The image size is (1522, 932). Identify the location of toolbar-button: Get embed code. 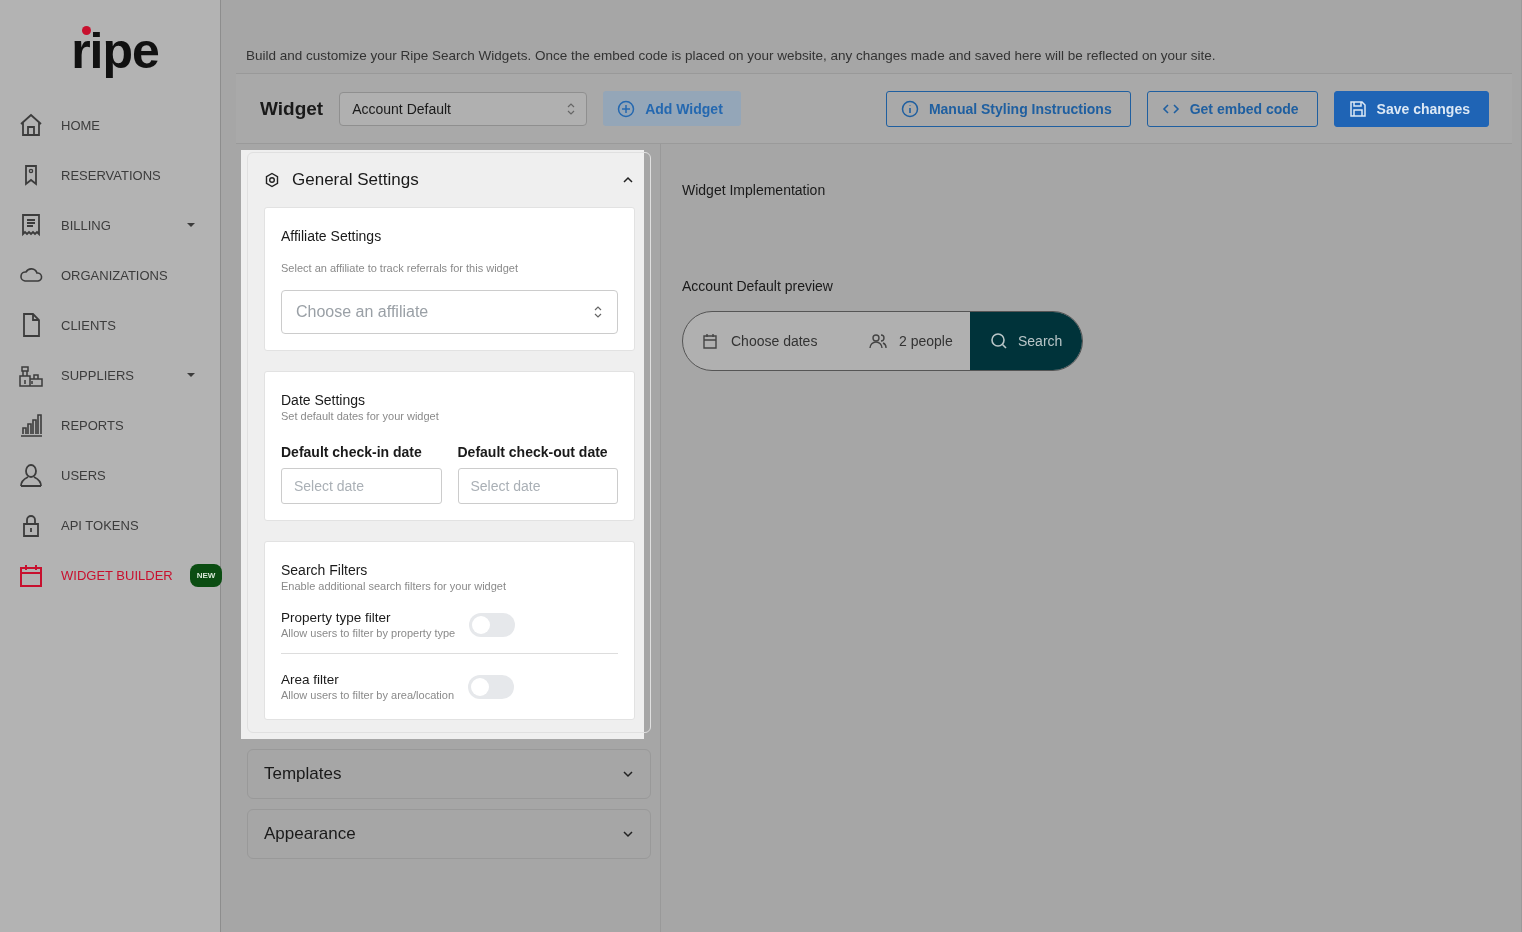
(1232, 108).